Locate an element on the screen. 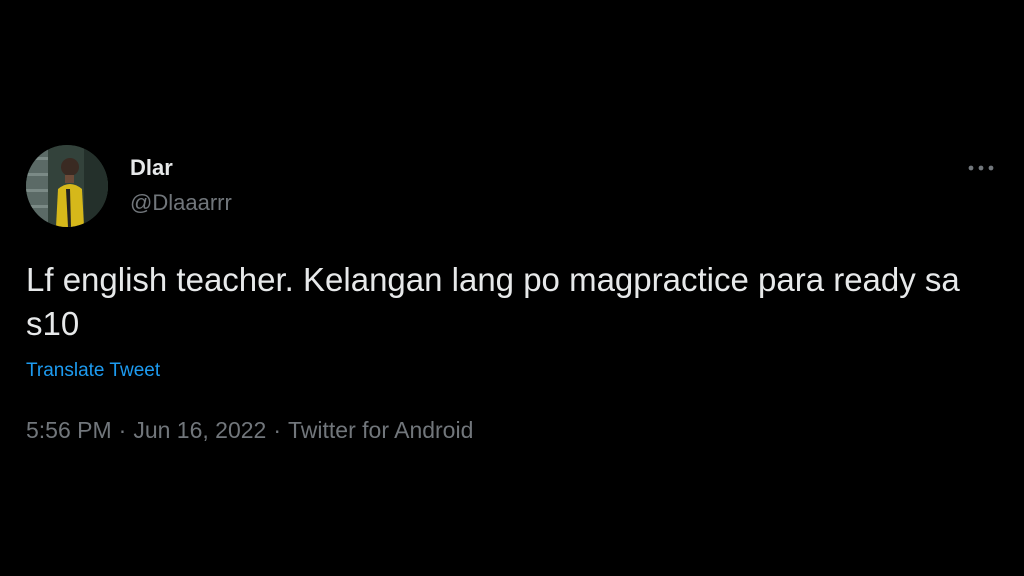 The width and height of the screenshot is (1024, 576). more-options-button is located at coordinates (981, 168).